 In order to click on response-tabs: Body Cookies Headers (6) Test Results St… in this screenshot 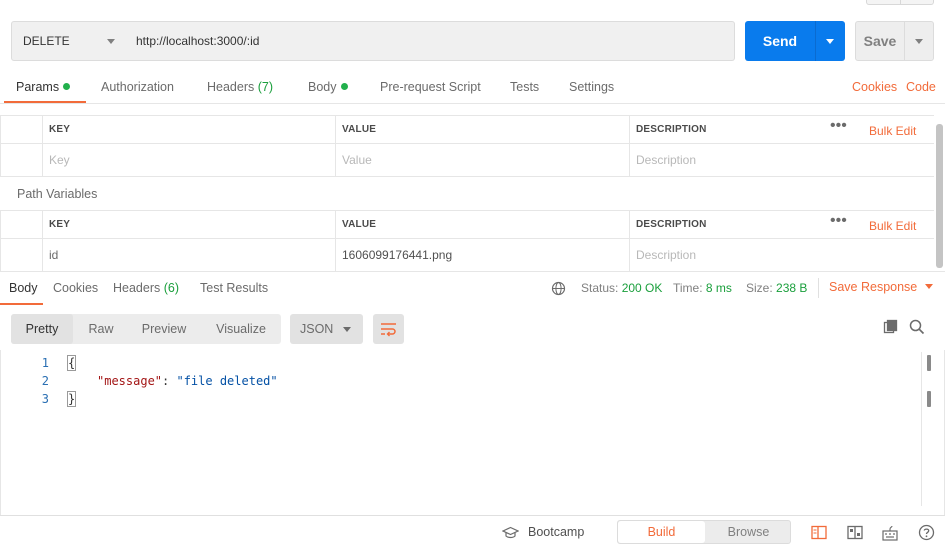, I will do `click(472, 288)`.